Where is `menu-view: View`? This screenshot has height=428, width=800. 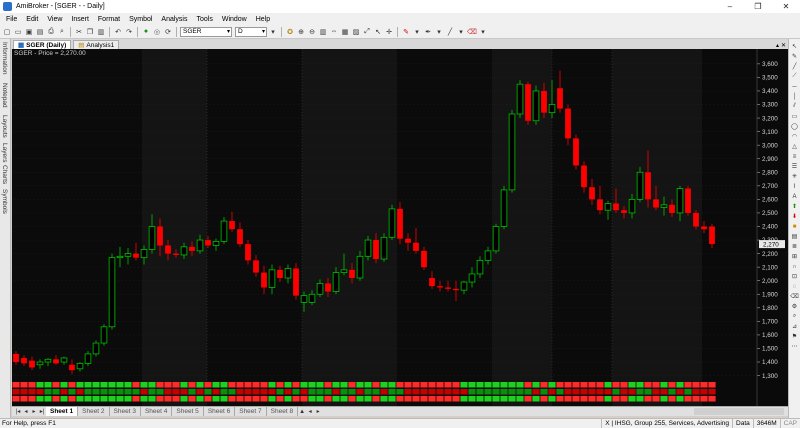 menu-view: View is located at coordinates (54, 19).